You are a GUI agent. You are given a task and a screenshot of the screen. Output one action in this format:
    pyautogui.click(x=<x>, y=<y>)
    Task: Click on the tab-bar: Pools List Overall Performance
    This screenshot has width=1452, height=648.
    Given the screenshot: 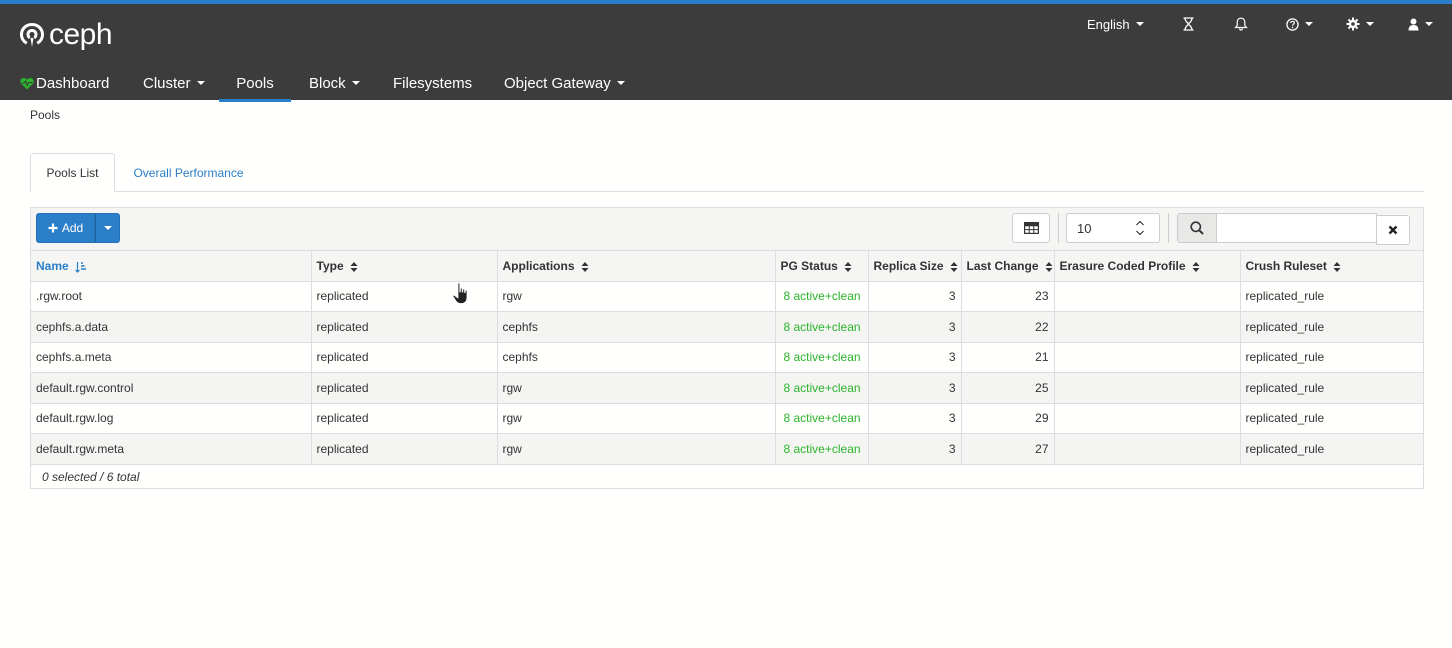 What is the action you would take?
    pyautogui.click(x=727, y=172)
    